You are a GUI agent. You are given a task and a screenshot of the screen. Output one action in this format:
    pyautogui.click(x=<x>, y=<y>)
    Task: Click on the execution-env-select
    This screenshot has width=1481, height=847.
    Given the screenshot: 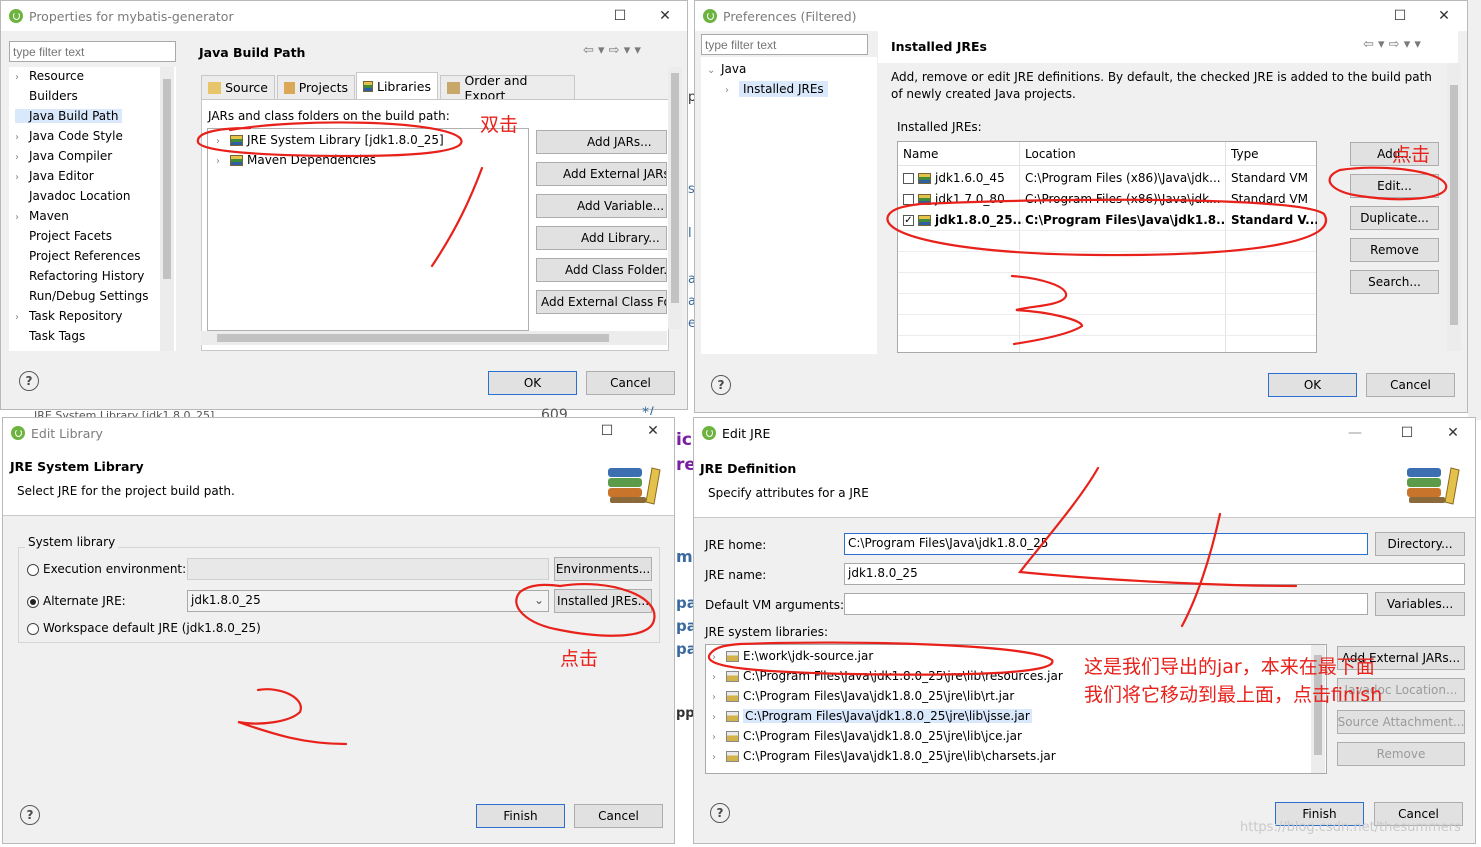 What is the action you would take?
    pyautogui.click(x=368, y=569)
    